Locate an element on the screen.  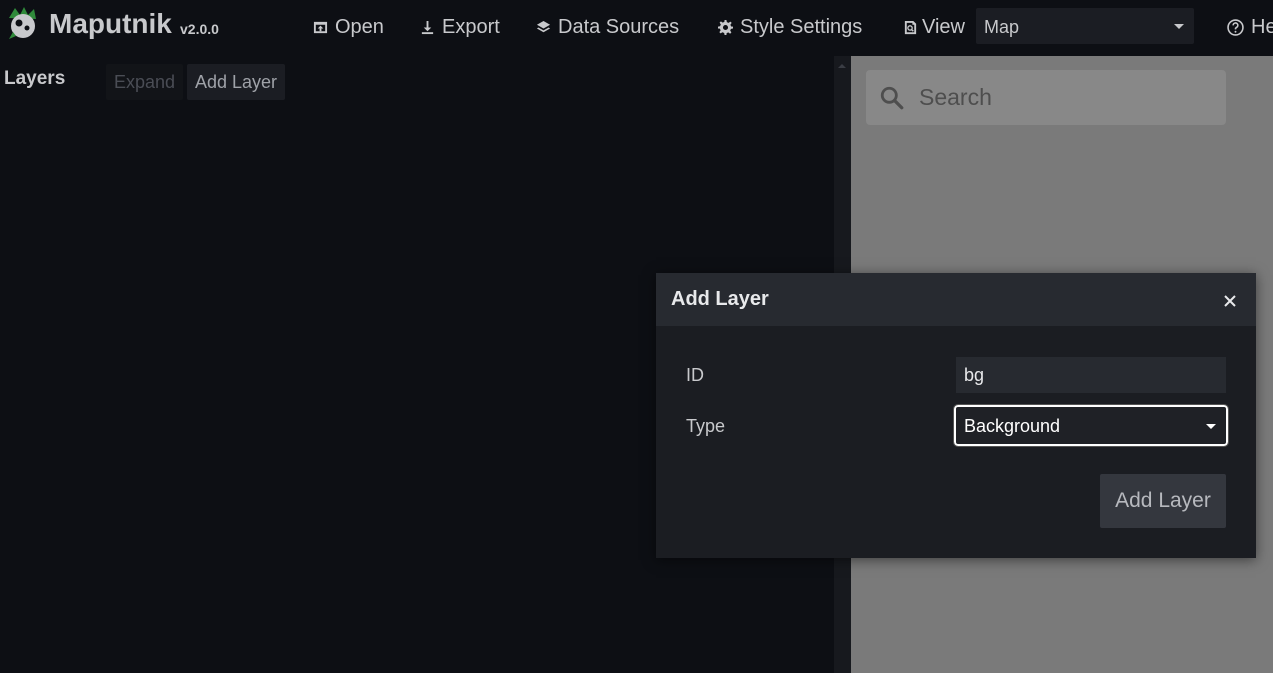
layers-title: Layers is located at coordinates (35, 78).